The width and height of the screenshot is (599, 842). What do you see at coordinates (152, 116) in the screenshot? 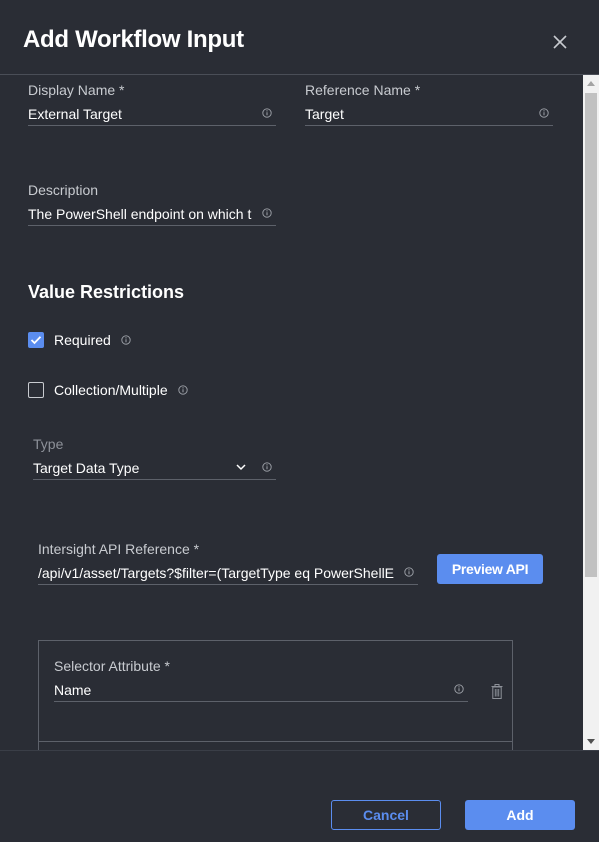
I see `display-name-input: External Target` at bounding box center [152, 116].